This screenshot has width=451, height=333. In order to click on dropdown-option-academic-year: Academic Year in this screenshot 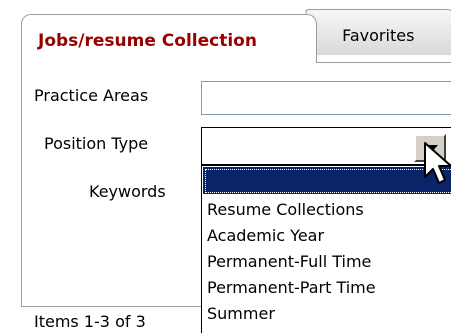, I will do `click(265, 235)`.